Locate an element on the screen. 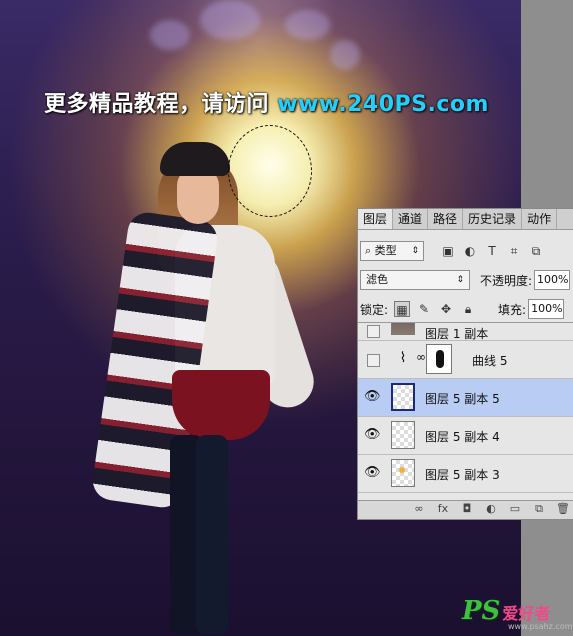 This screenshot has width=573, height=636. panel-footer: ∞ fx ◘ ◐ ▭ ⧉ 🗑︎ is located at coordinates (465, 509).